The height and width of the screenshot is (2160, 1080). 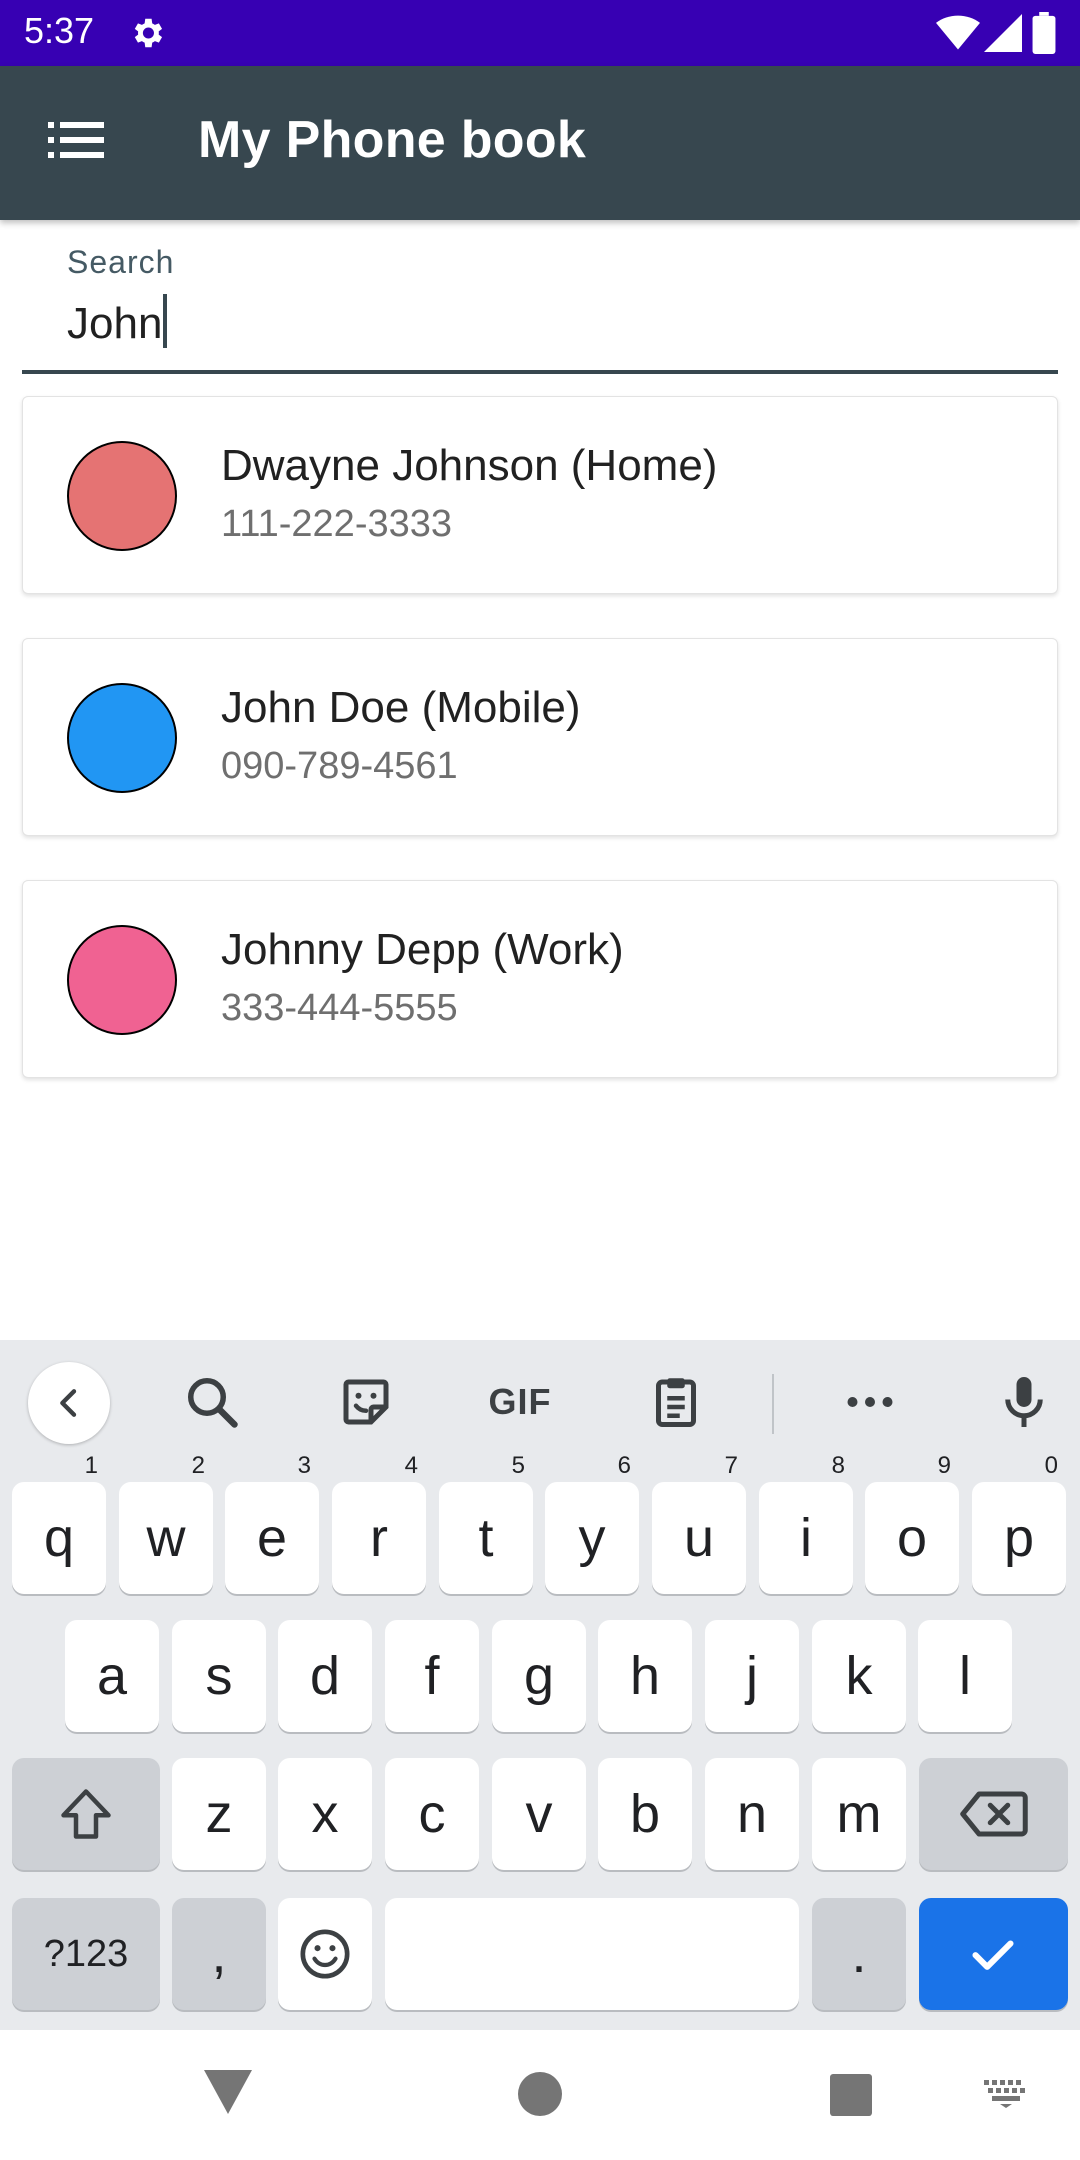 What do you see at coordinates (540, 298) in the screenshot?
I see `search-field: Search John` at bounding box center [540, 298].